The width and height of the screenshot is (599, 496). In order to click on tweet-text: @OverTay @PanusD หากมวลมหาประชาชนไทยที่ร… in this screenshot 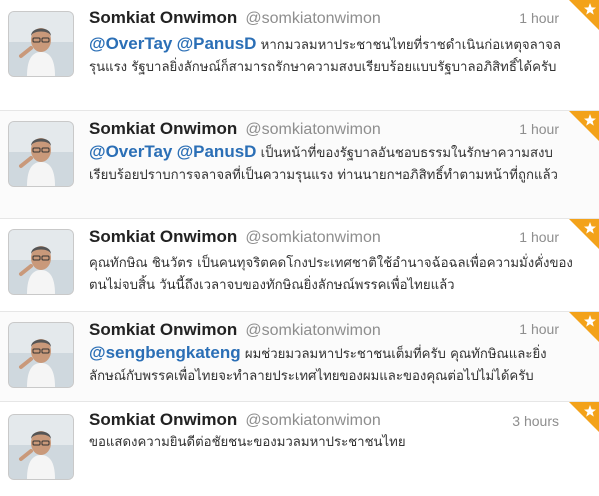, I will do `click(334, 56)`.